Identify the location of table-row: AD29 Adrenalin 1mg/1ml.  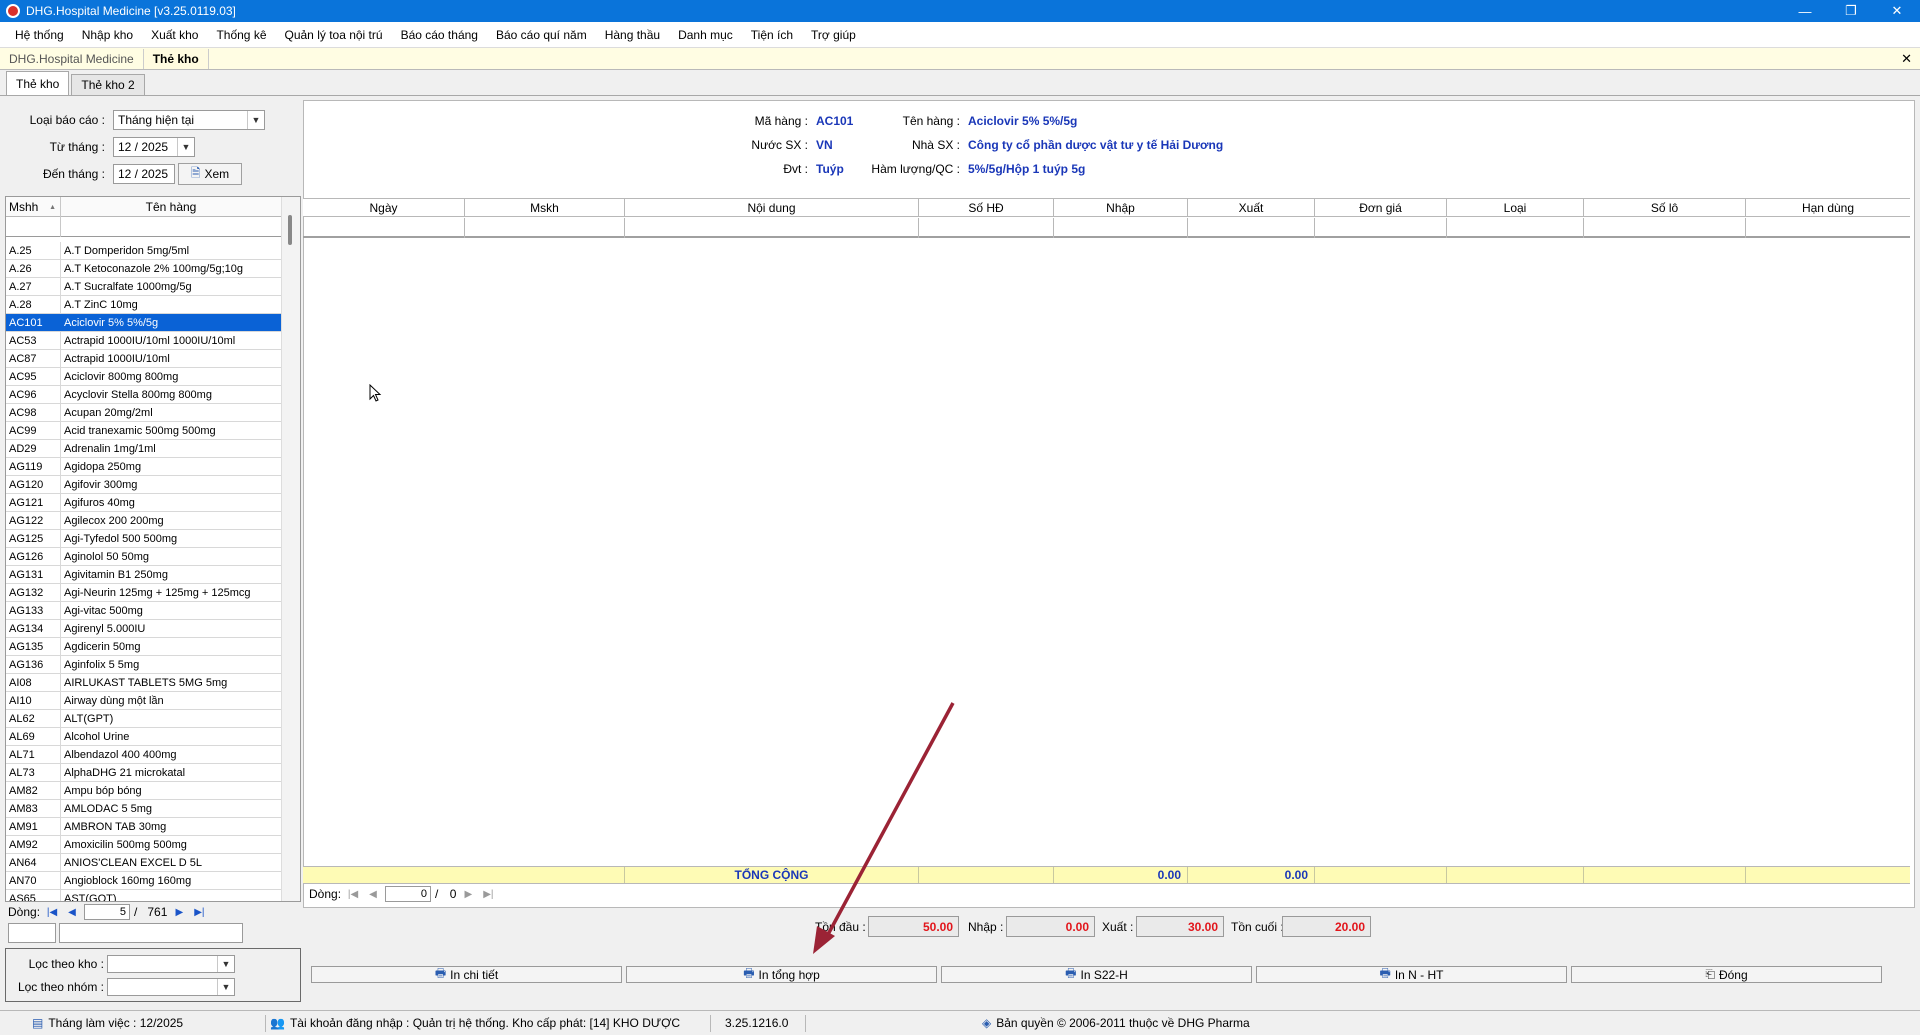
(144, 449).